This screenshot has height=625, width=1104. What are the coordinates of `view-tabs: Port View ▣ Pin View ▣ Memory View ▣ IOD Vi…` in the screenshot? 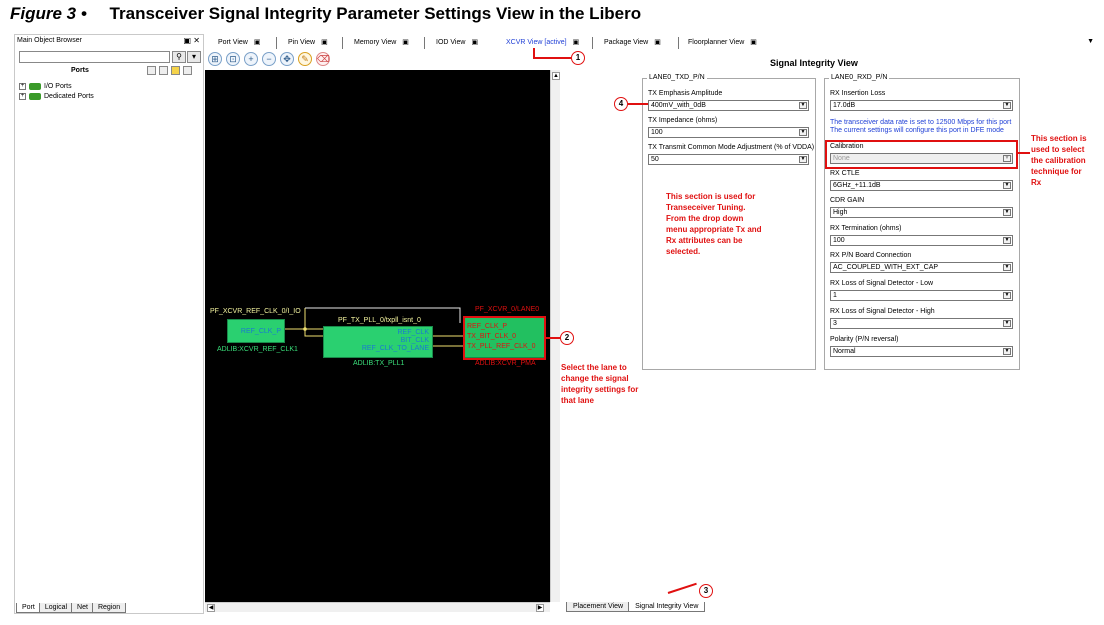 It's located at (655, 43).